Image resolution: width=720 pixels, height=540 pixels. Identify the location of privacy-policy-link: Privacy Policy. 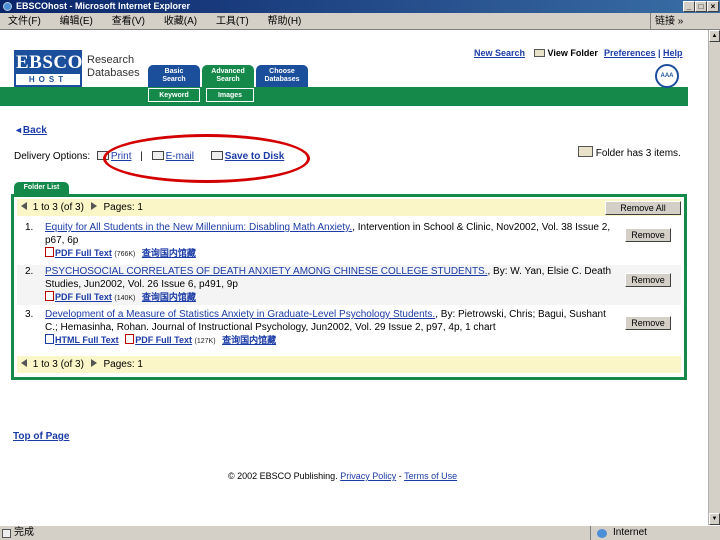
(368, 476).